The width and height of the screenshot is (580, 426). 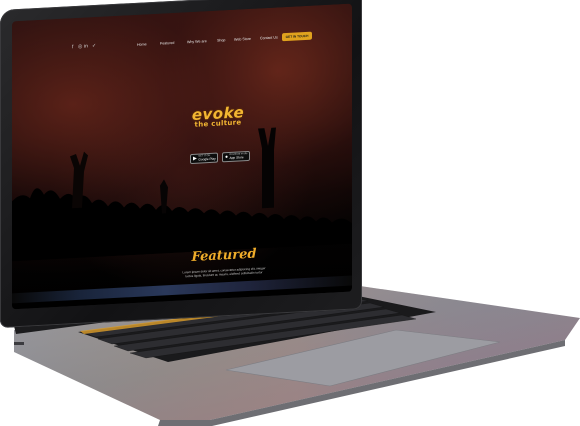 What do you see at coordinates (86, 46) in the screenshot?
I see `linkedin-icon: in` at bounding box center [86, 46].